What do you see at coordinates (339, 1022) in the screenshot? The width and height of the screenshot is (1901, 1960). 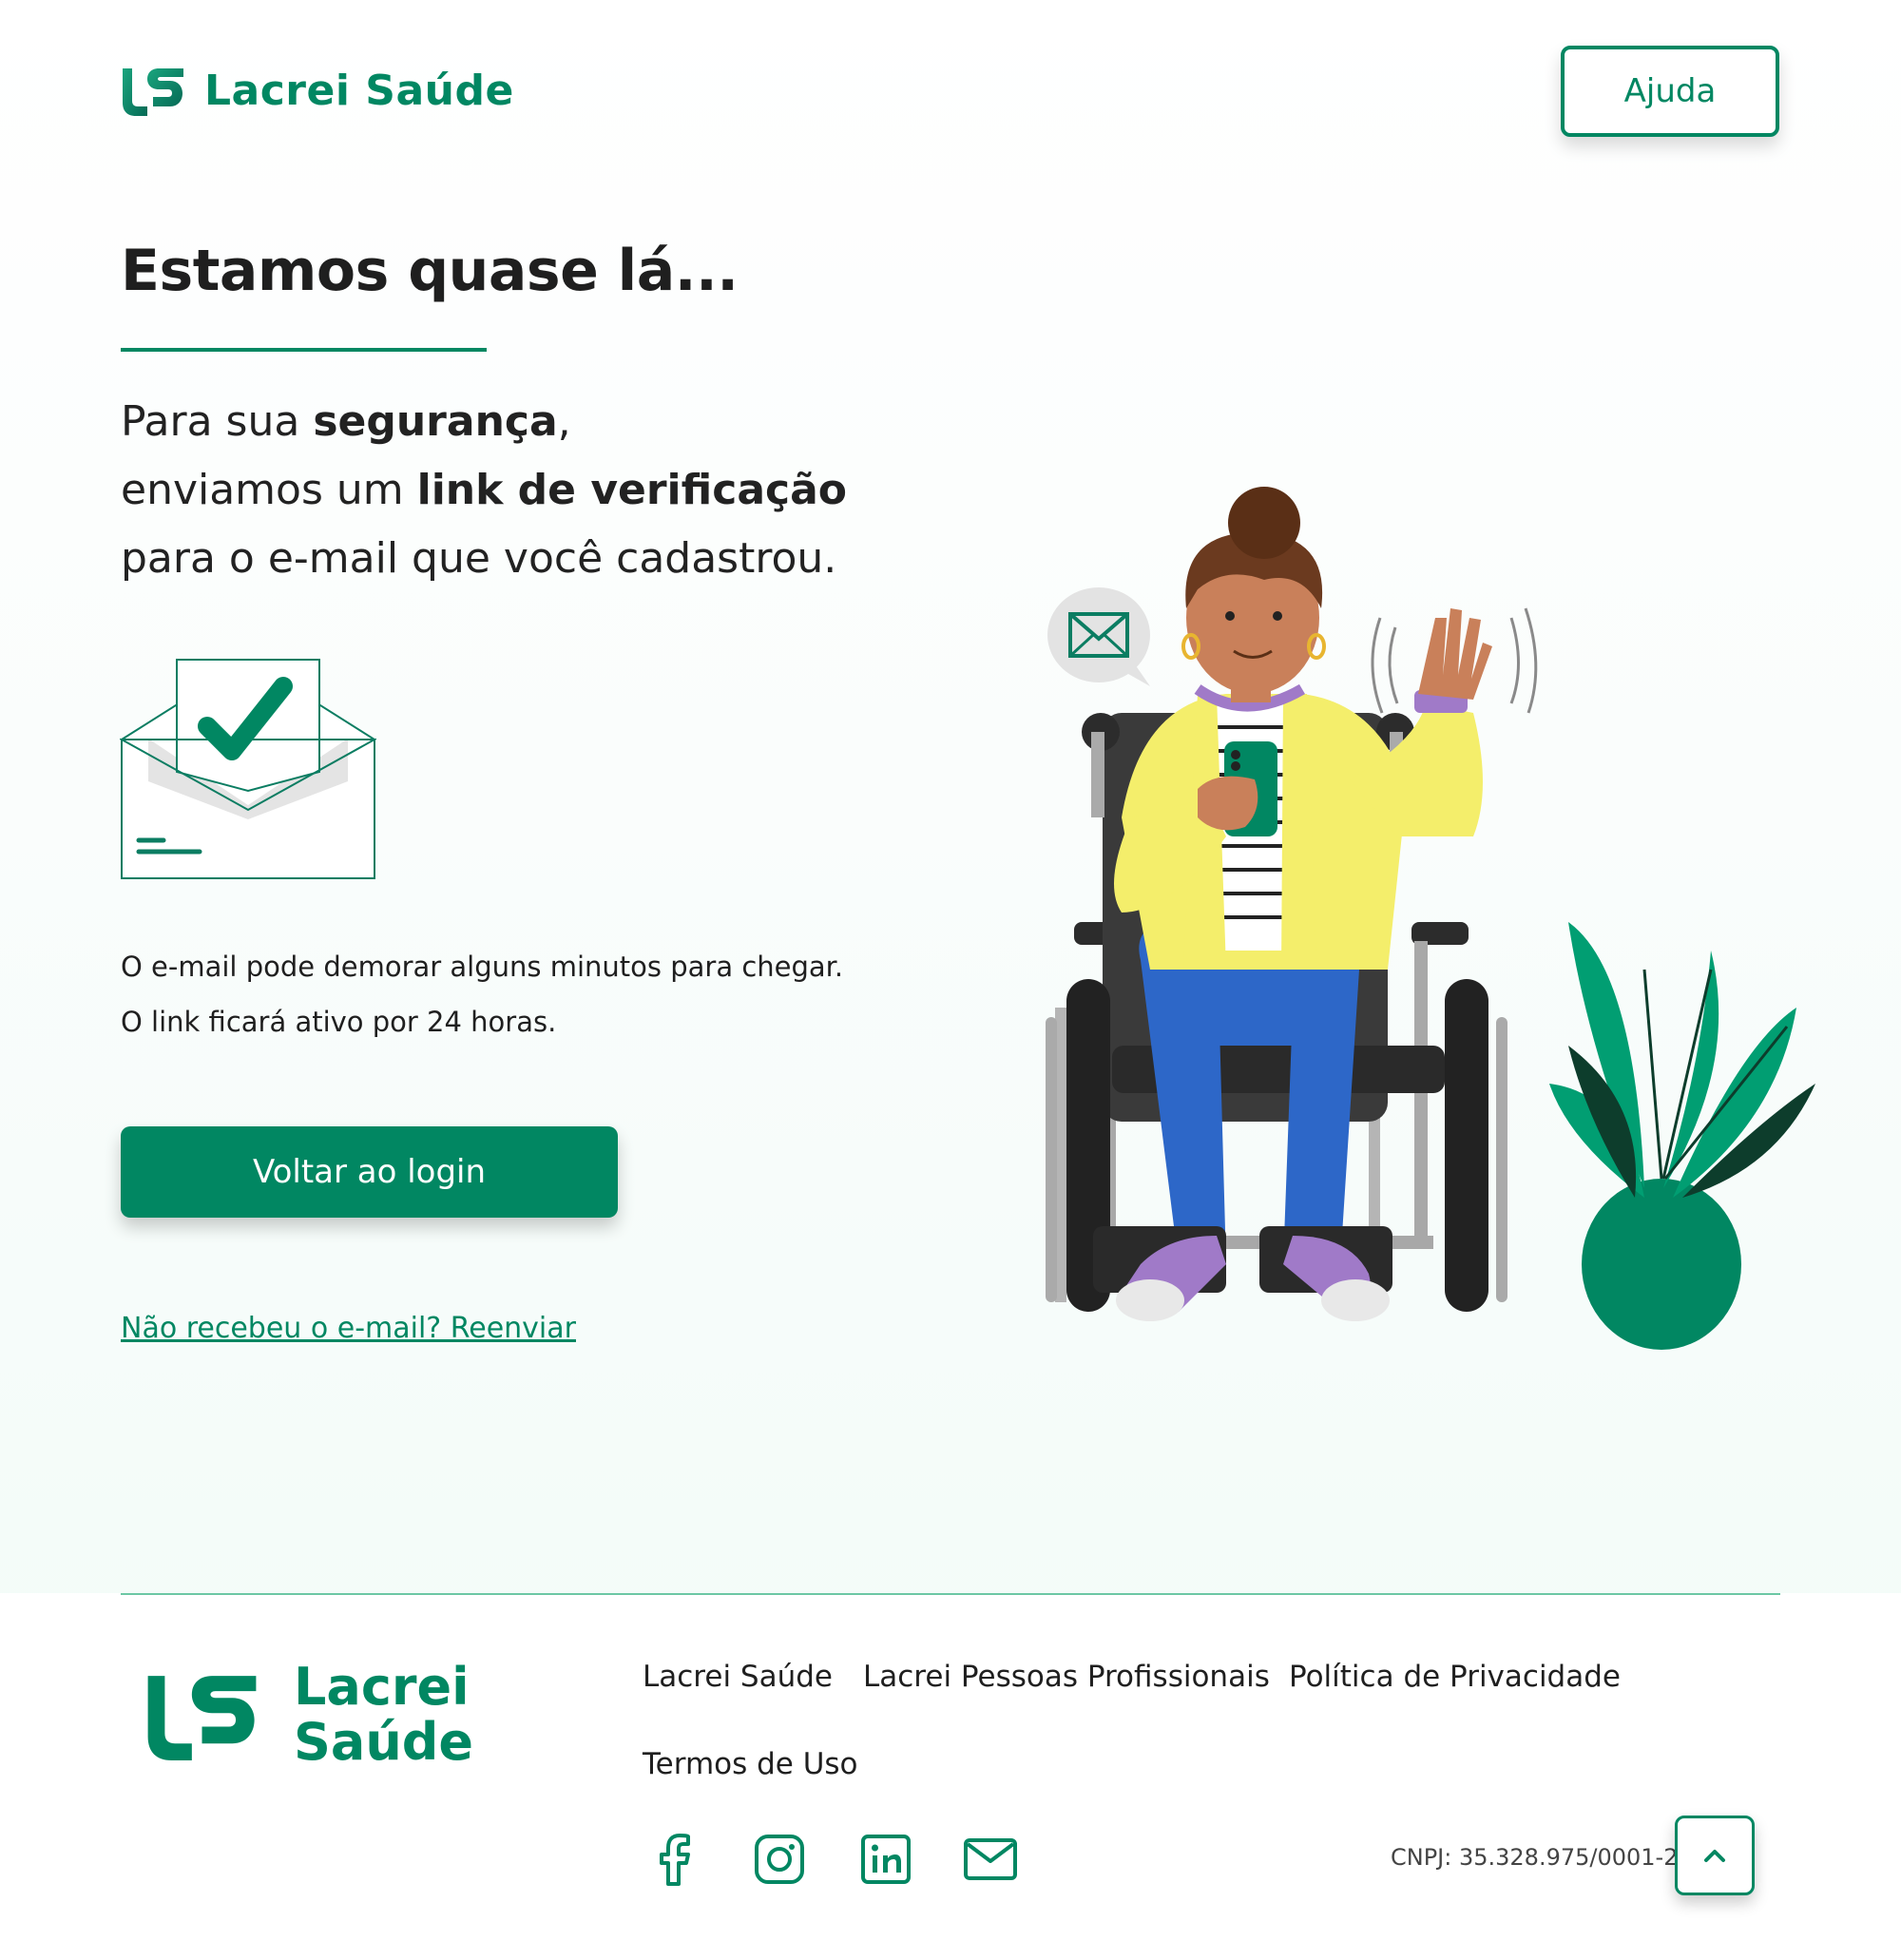 I see `note-line: O link ficará ativo por 24 horas.` at bounding box center [339, 1022].